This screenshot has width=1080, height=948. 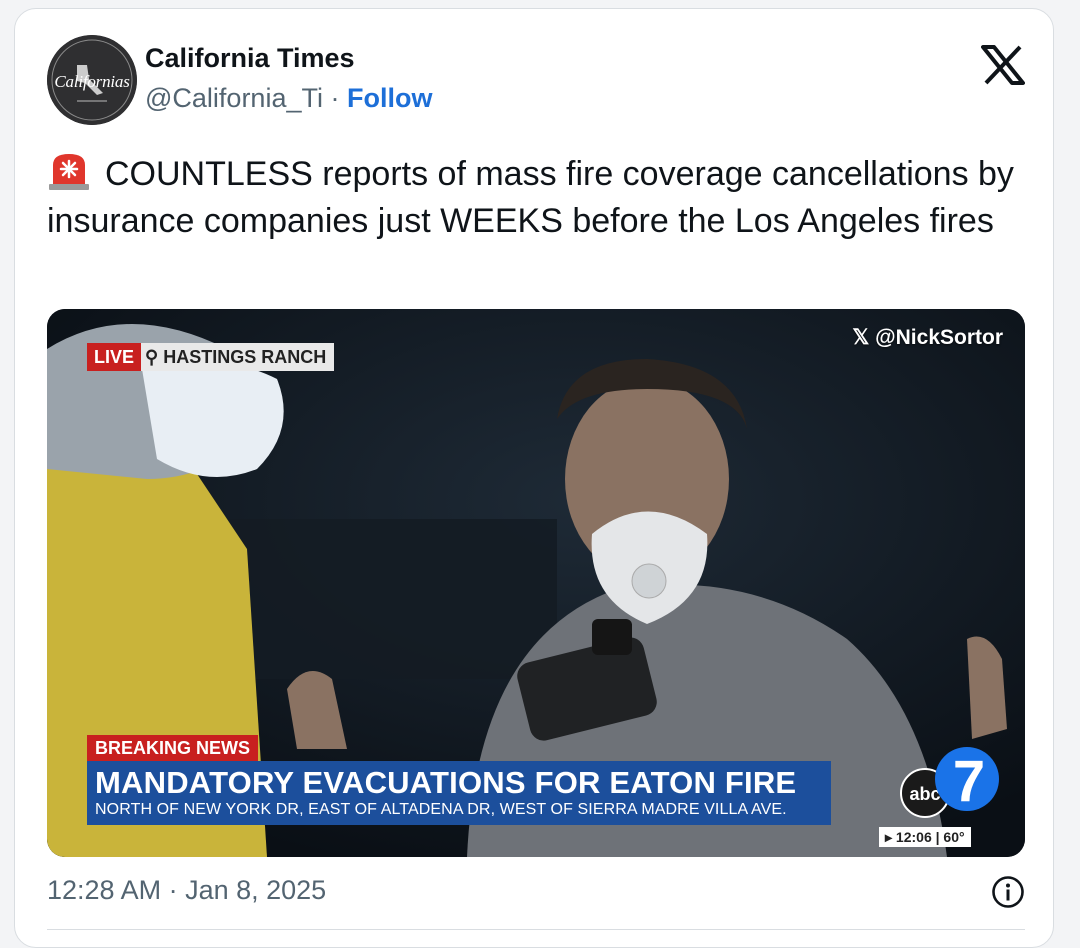 What do you see at coordinates (152, 357) in the screenshot?
I see `location-pin-icon: ⚲` at bounding box center [152, 357].